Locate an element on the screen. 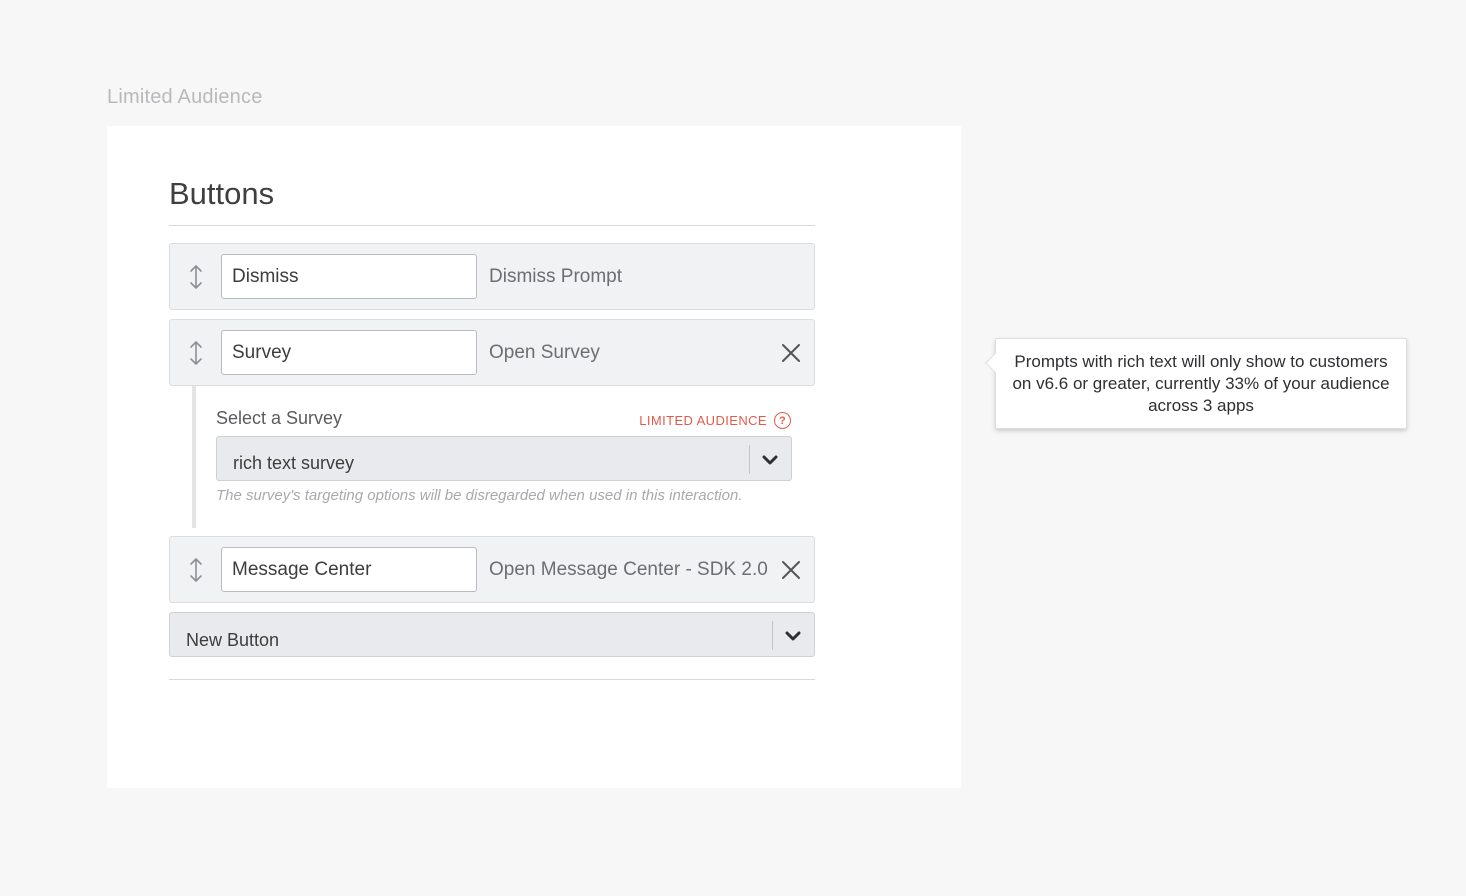  frame-label: Limited Audience is located at coordinates (185, 97).